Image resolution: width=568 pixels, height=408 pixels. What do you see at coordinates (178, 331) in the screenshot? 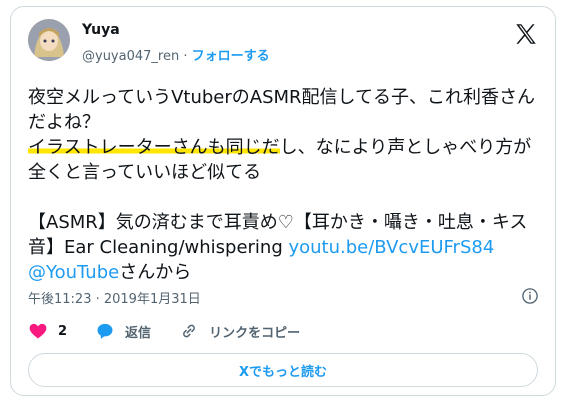
I see `action-bar: 2 返信 リンクをコピー` at bounding box center [178, 331].